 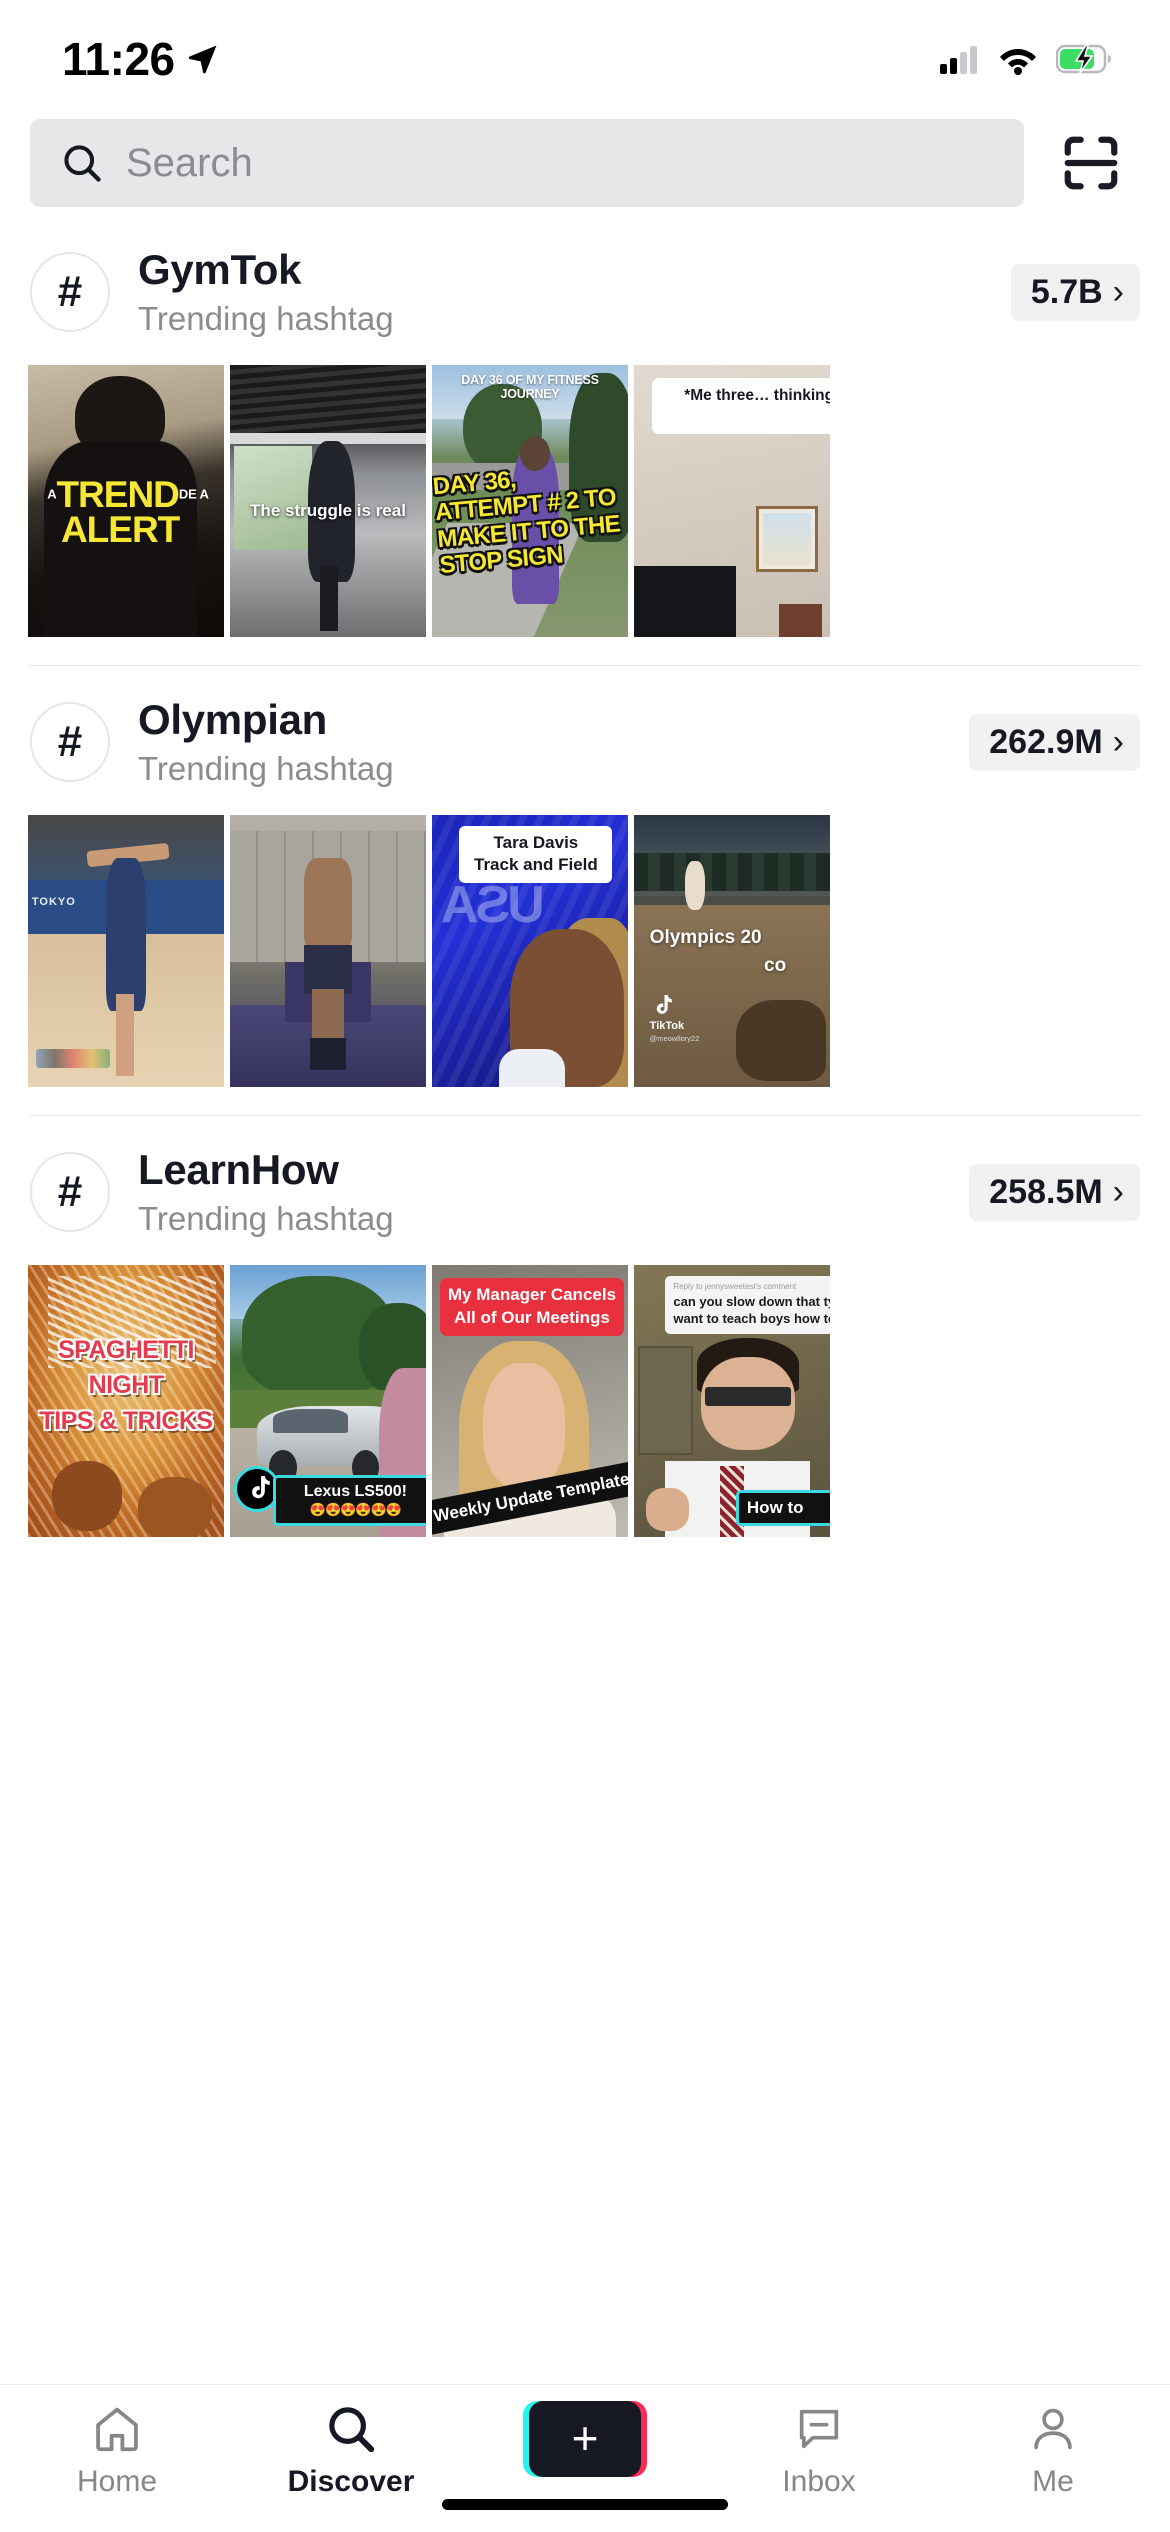 I want to click on hashtag-header: # GymTok Trending hashtag 5.7B ›, so click(x=585, y=290).